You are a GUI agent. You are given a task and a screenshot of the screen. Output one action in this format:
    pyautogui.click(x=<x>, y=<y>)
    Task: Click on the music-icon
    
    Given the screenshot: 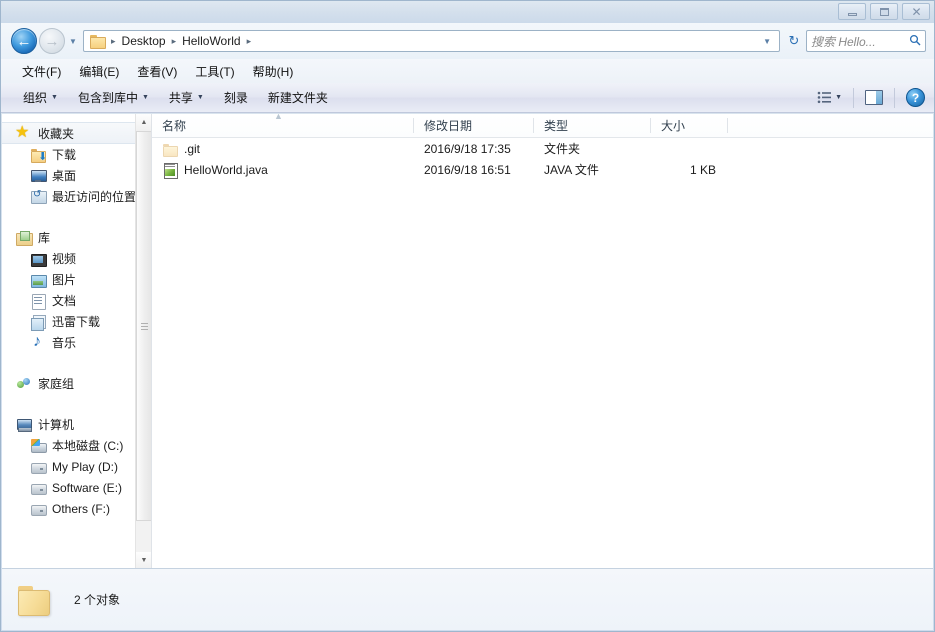 What is the action you would take?
    pyautogui.click(x=38, y=342)
    